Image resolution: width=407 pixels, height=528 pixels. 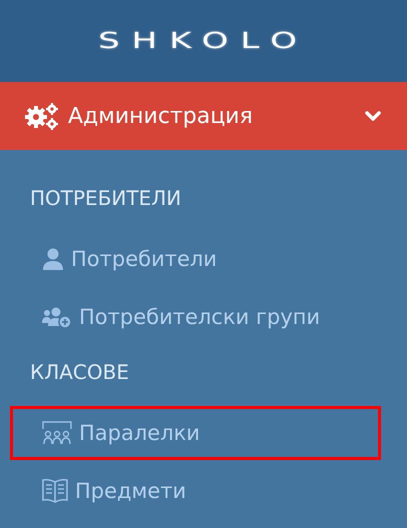 I want to click on user-group-add-icon, so click(x=57, y=317).